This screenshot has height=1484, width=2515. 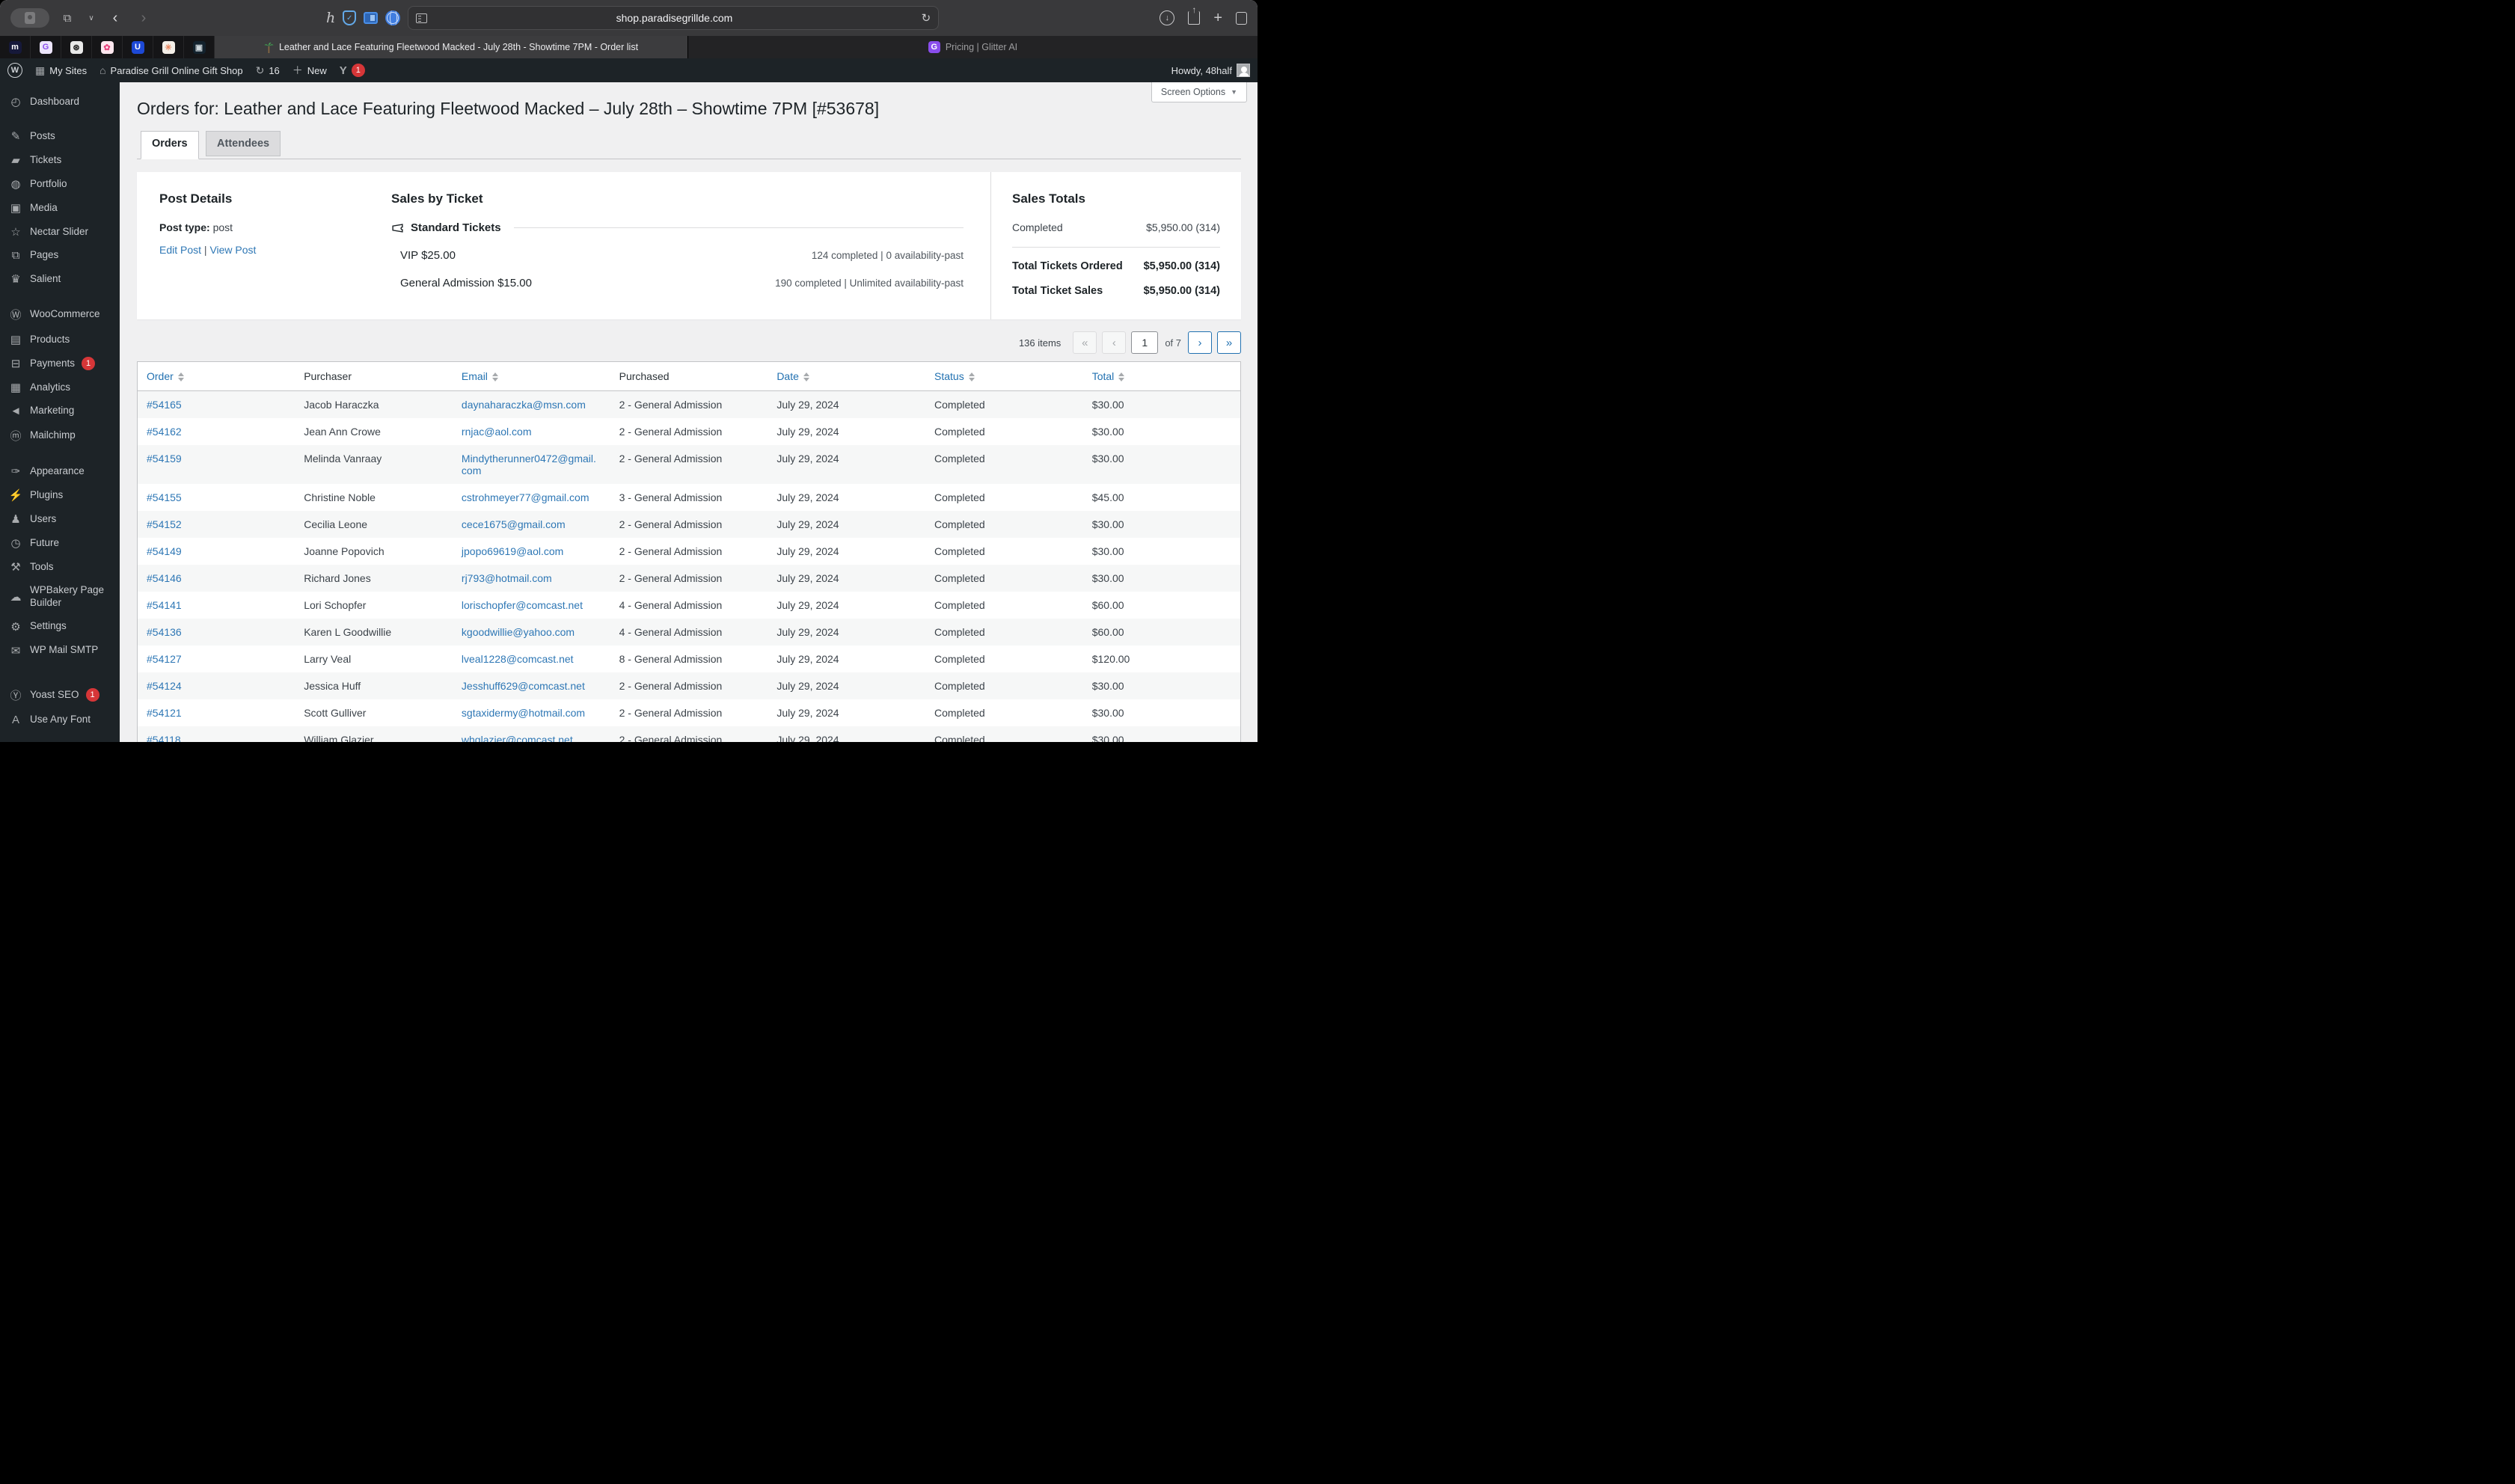 I want to click on yoast-menu: Y1, so click(x=352, y=70).